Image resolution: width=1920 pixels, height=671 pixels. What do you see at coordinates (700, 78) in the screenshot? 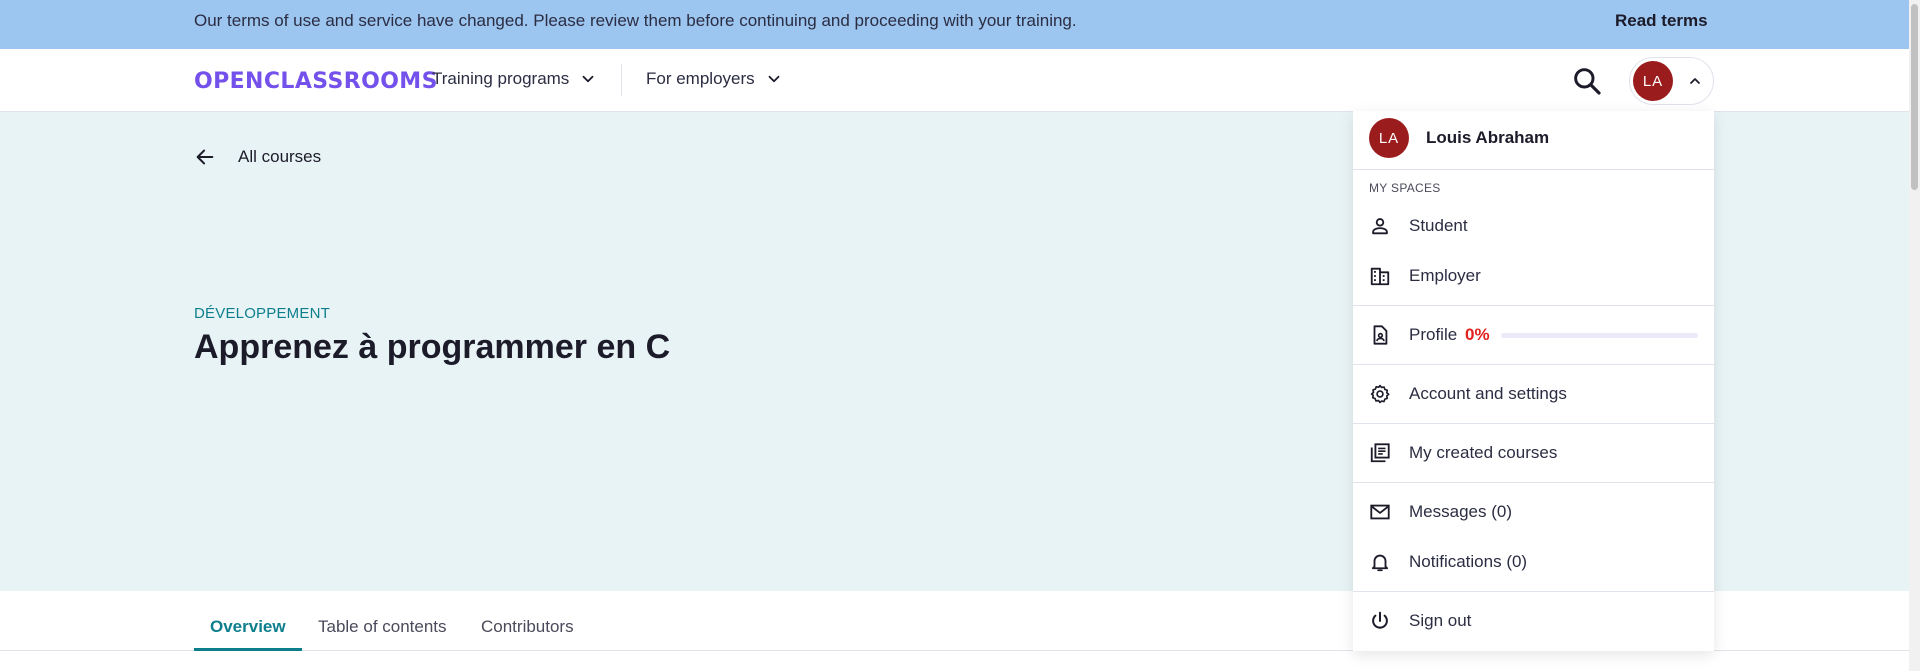
I see `nav-for-employers-label: For employers` at bounding box center [700, 78].